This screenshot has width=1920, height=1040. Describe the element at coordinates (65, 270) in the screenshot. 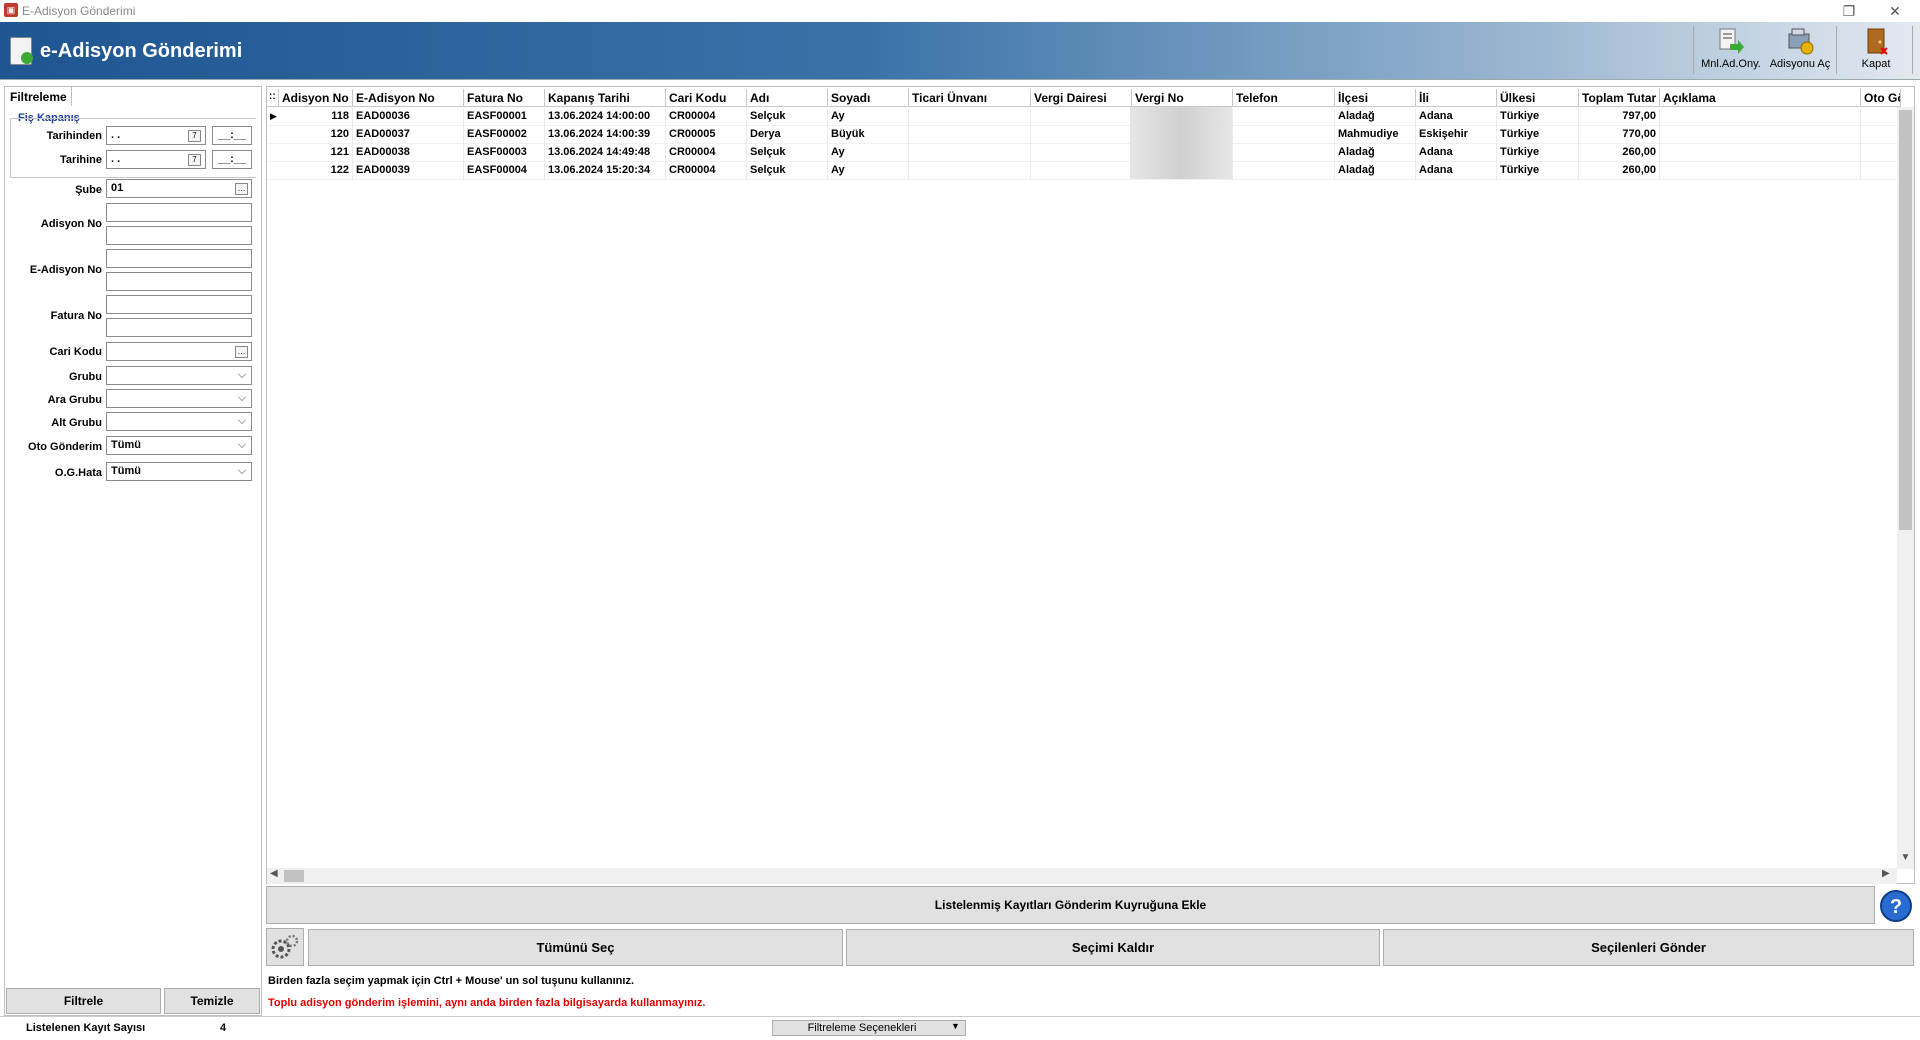

I see `eadisyon-no-label: E-Adisyon No` at that location.